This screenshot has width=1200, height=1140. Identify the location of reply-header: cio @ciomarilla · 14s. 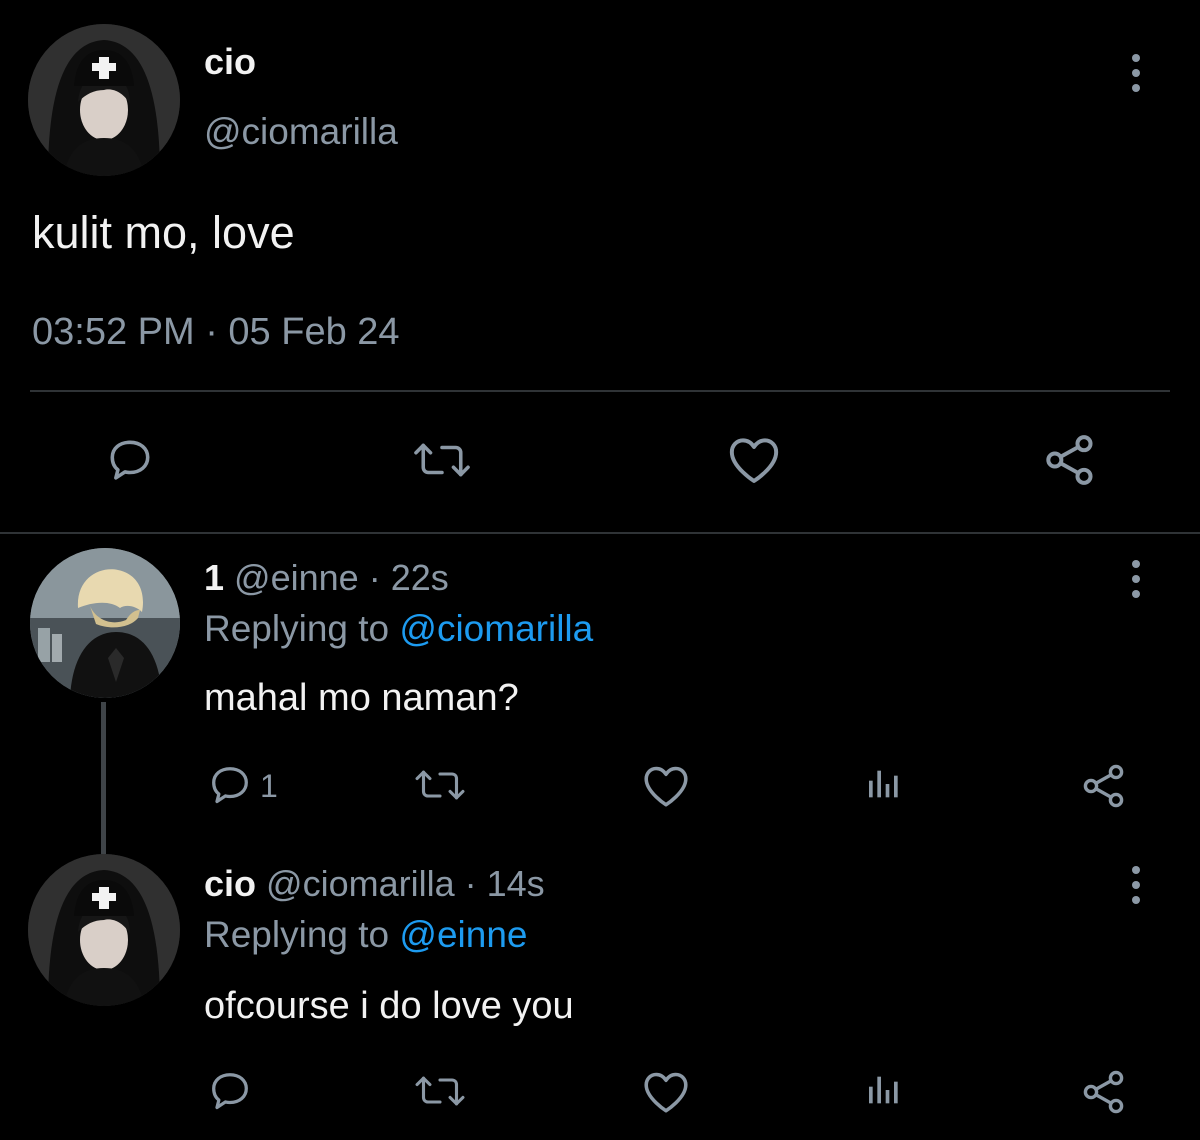
(374, 884).